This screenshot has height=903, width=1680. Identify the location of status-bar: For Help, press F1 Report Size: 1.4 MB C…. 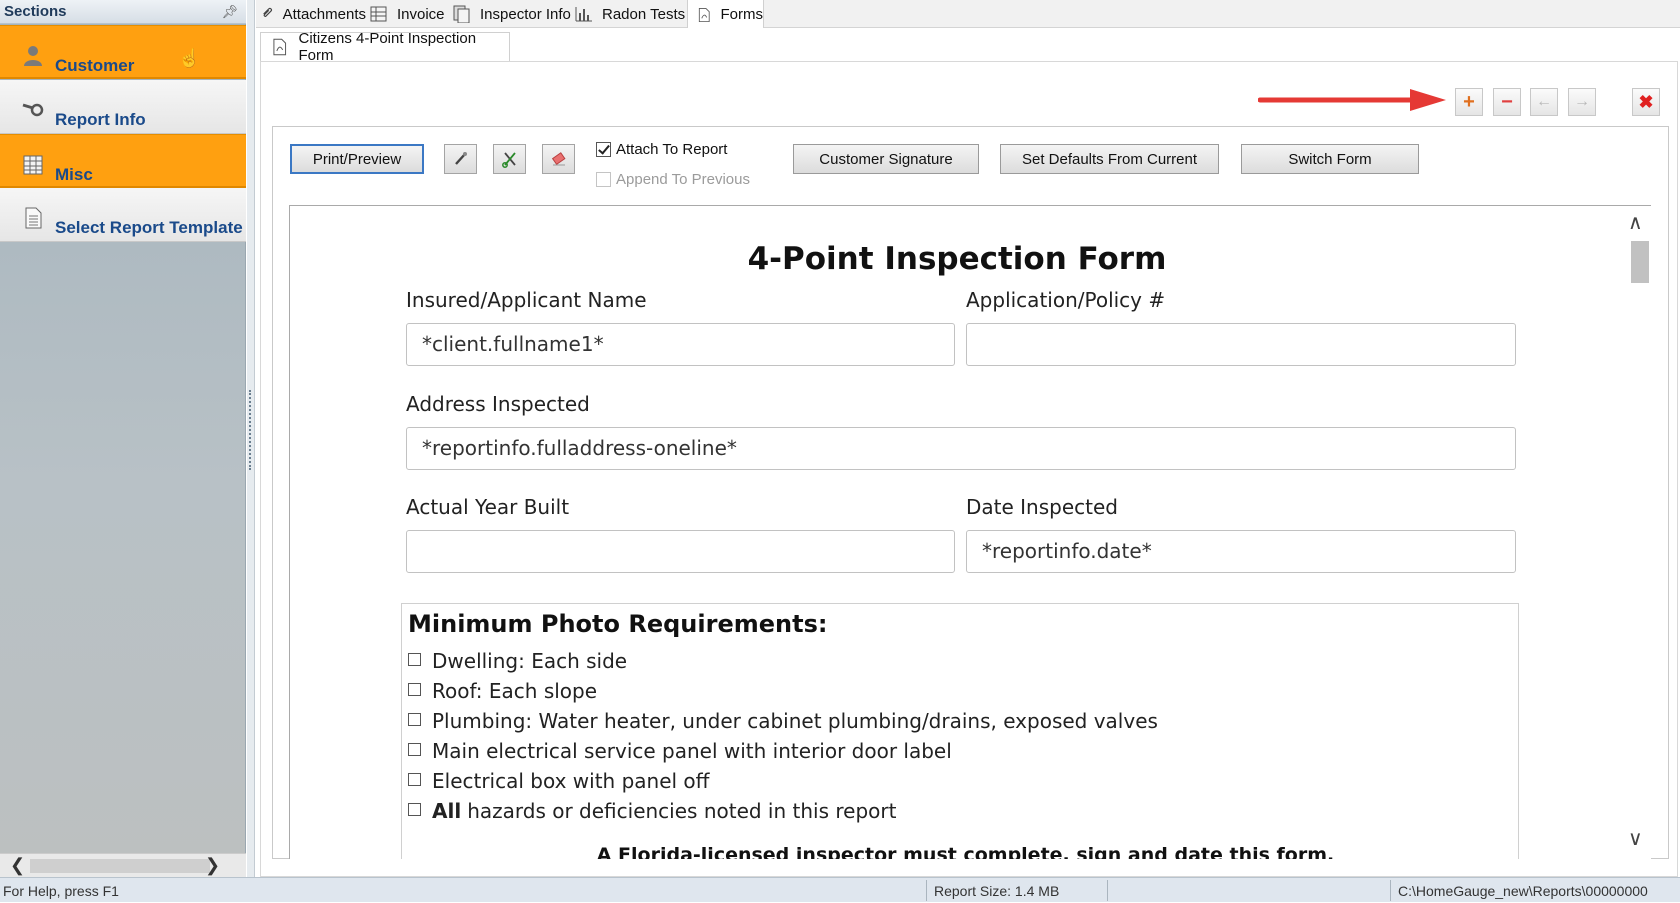
(840, 889).